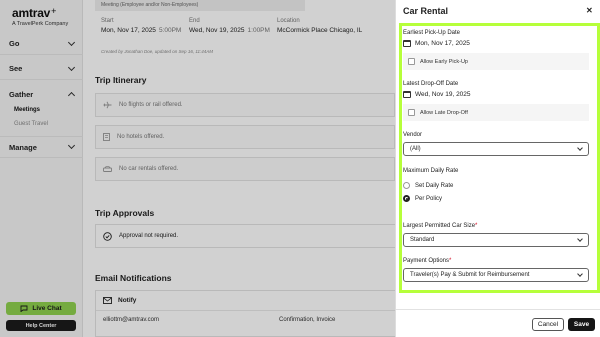 The image size is (600, 337). I want to click on pickup-label: Earliest Pick-Up Date, so click(432, 33).